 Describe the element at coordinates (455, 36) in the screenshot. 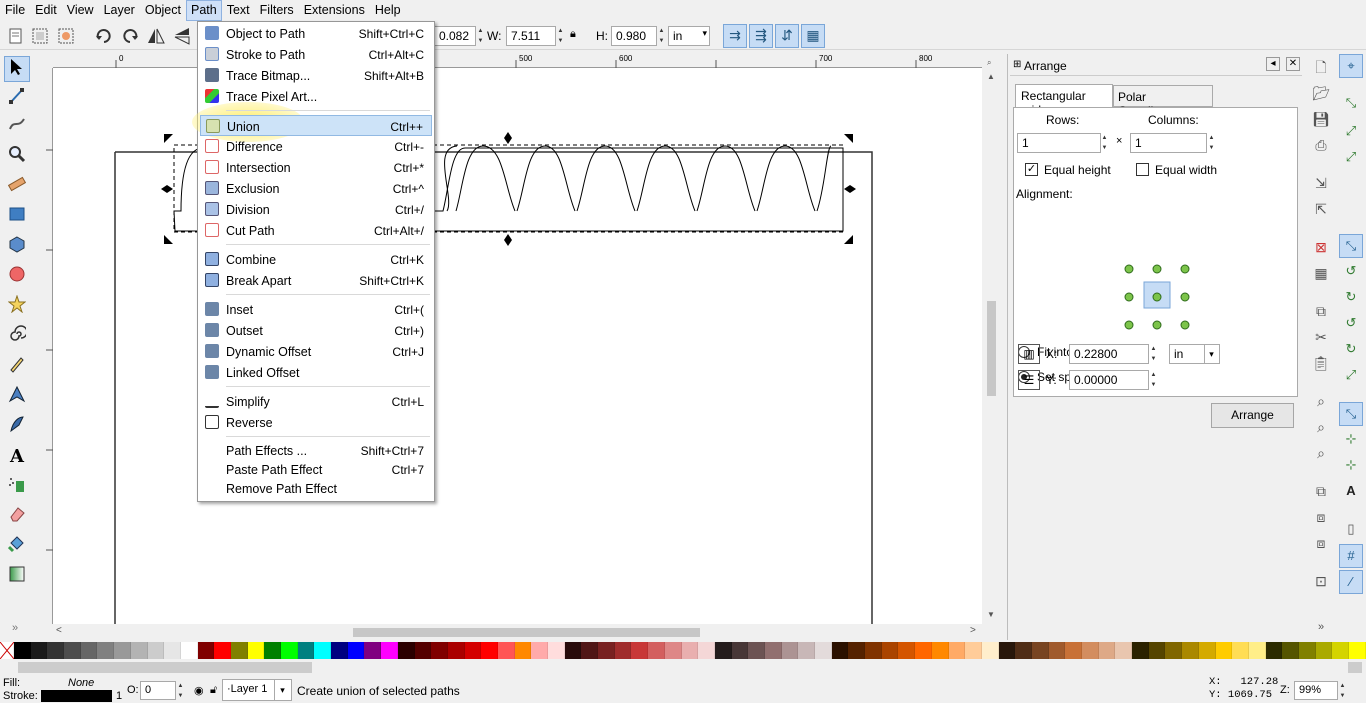

I see `x-field: 0.082` at that location.